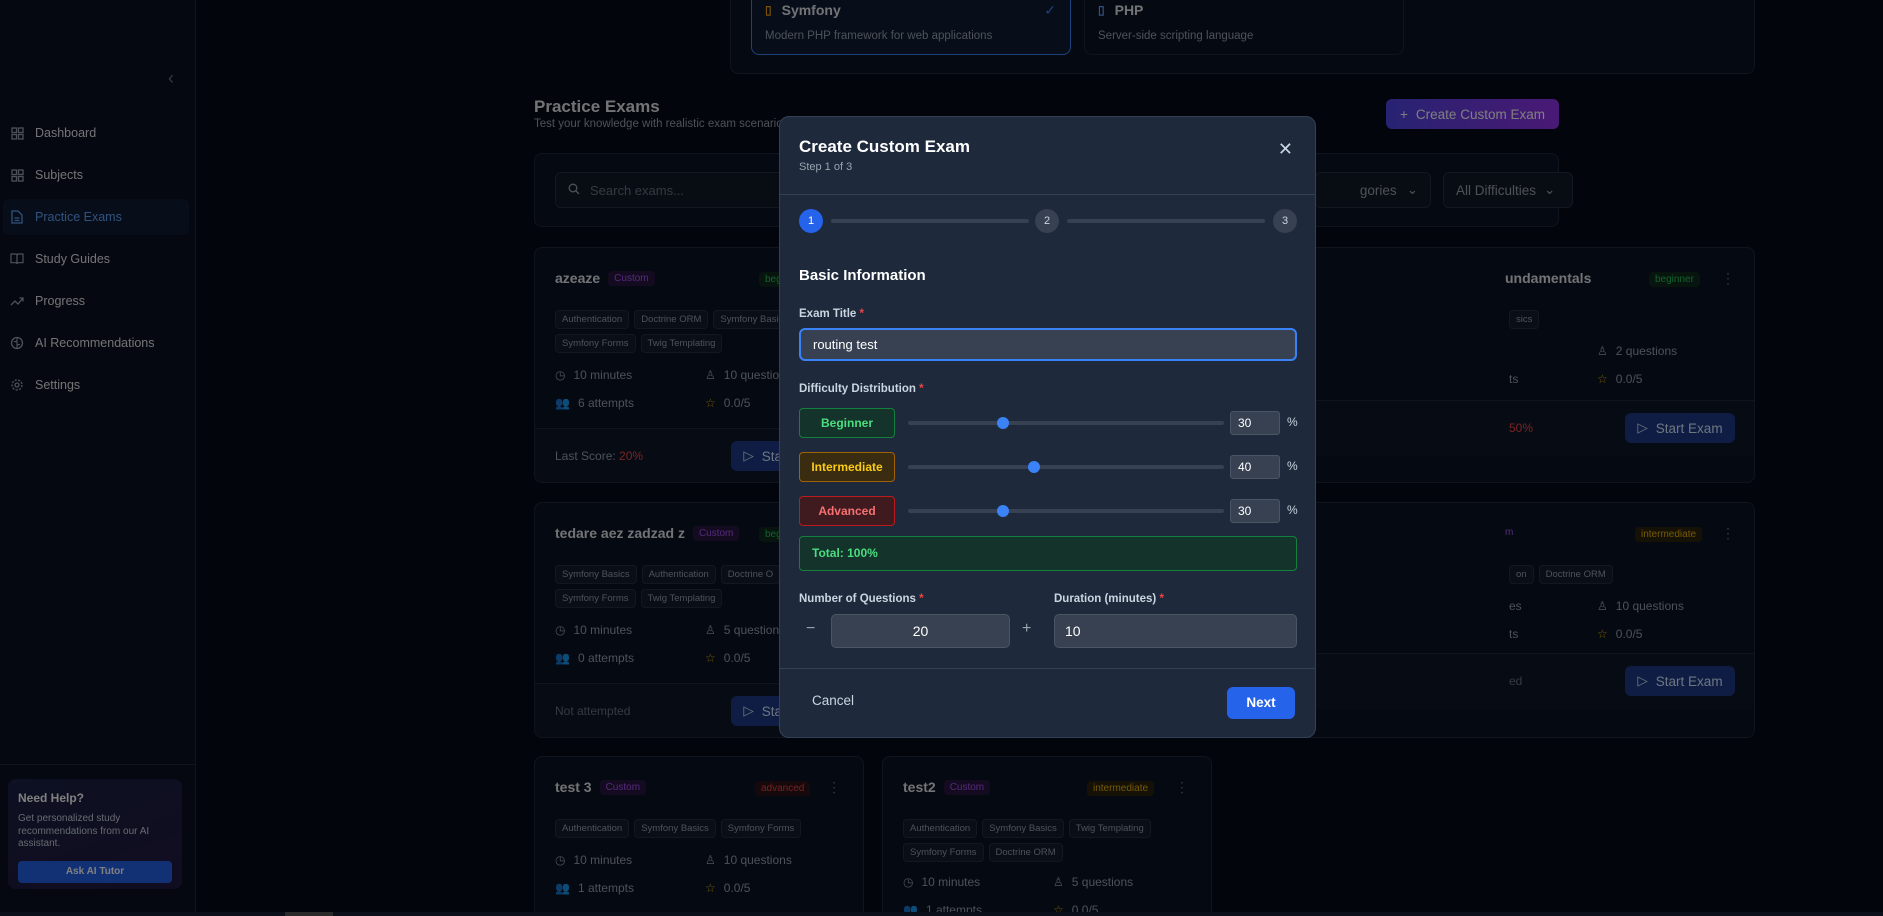 This screenshot has height=916, width=1883. I want to click on duration-label: Duration (minutes) *, so click(1109, 599).